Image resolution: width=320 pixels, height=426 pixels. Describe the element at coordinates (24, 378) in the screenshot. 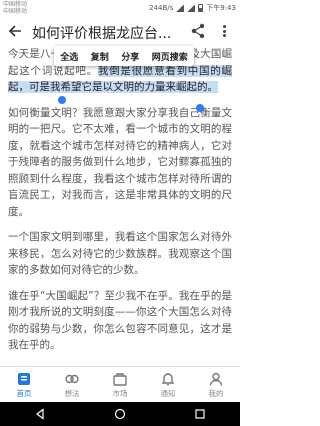

I see `home-icon` at that location.